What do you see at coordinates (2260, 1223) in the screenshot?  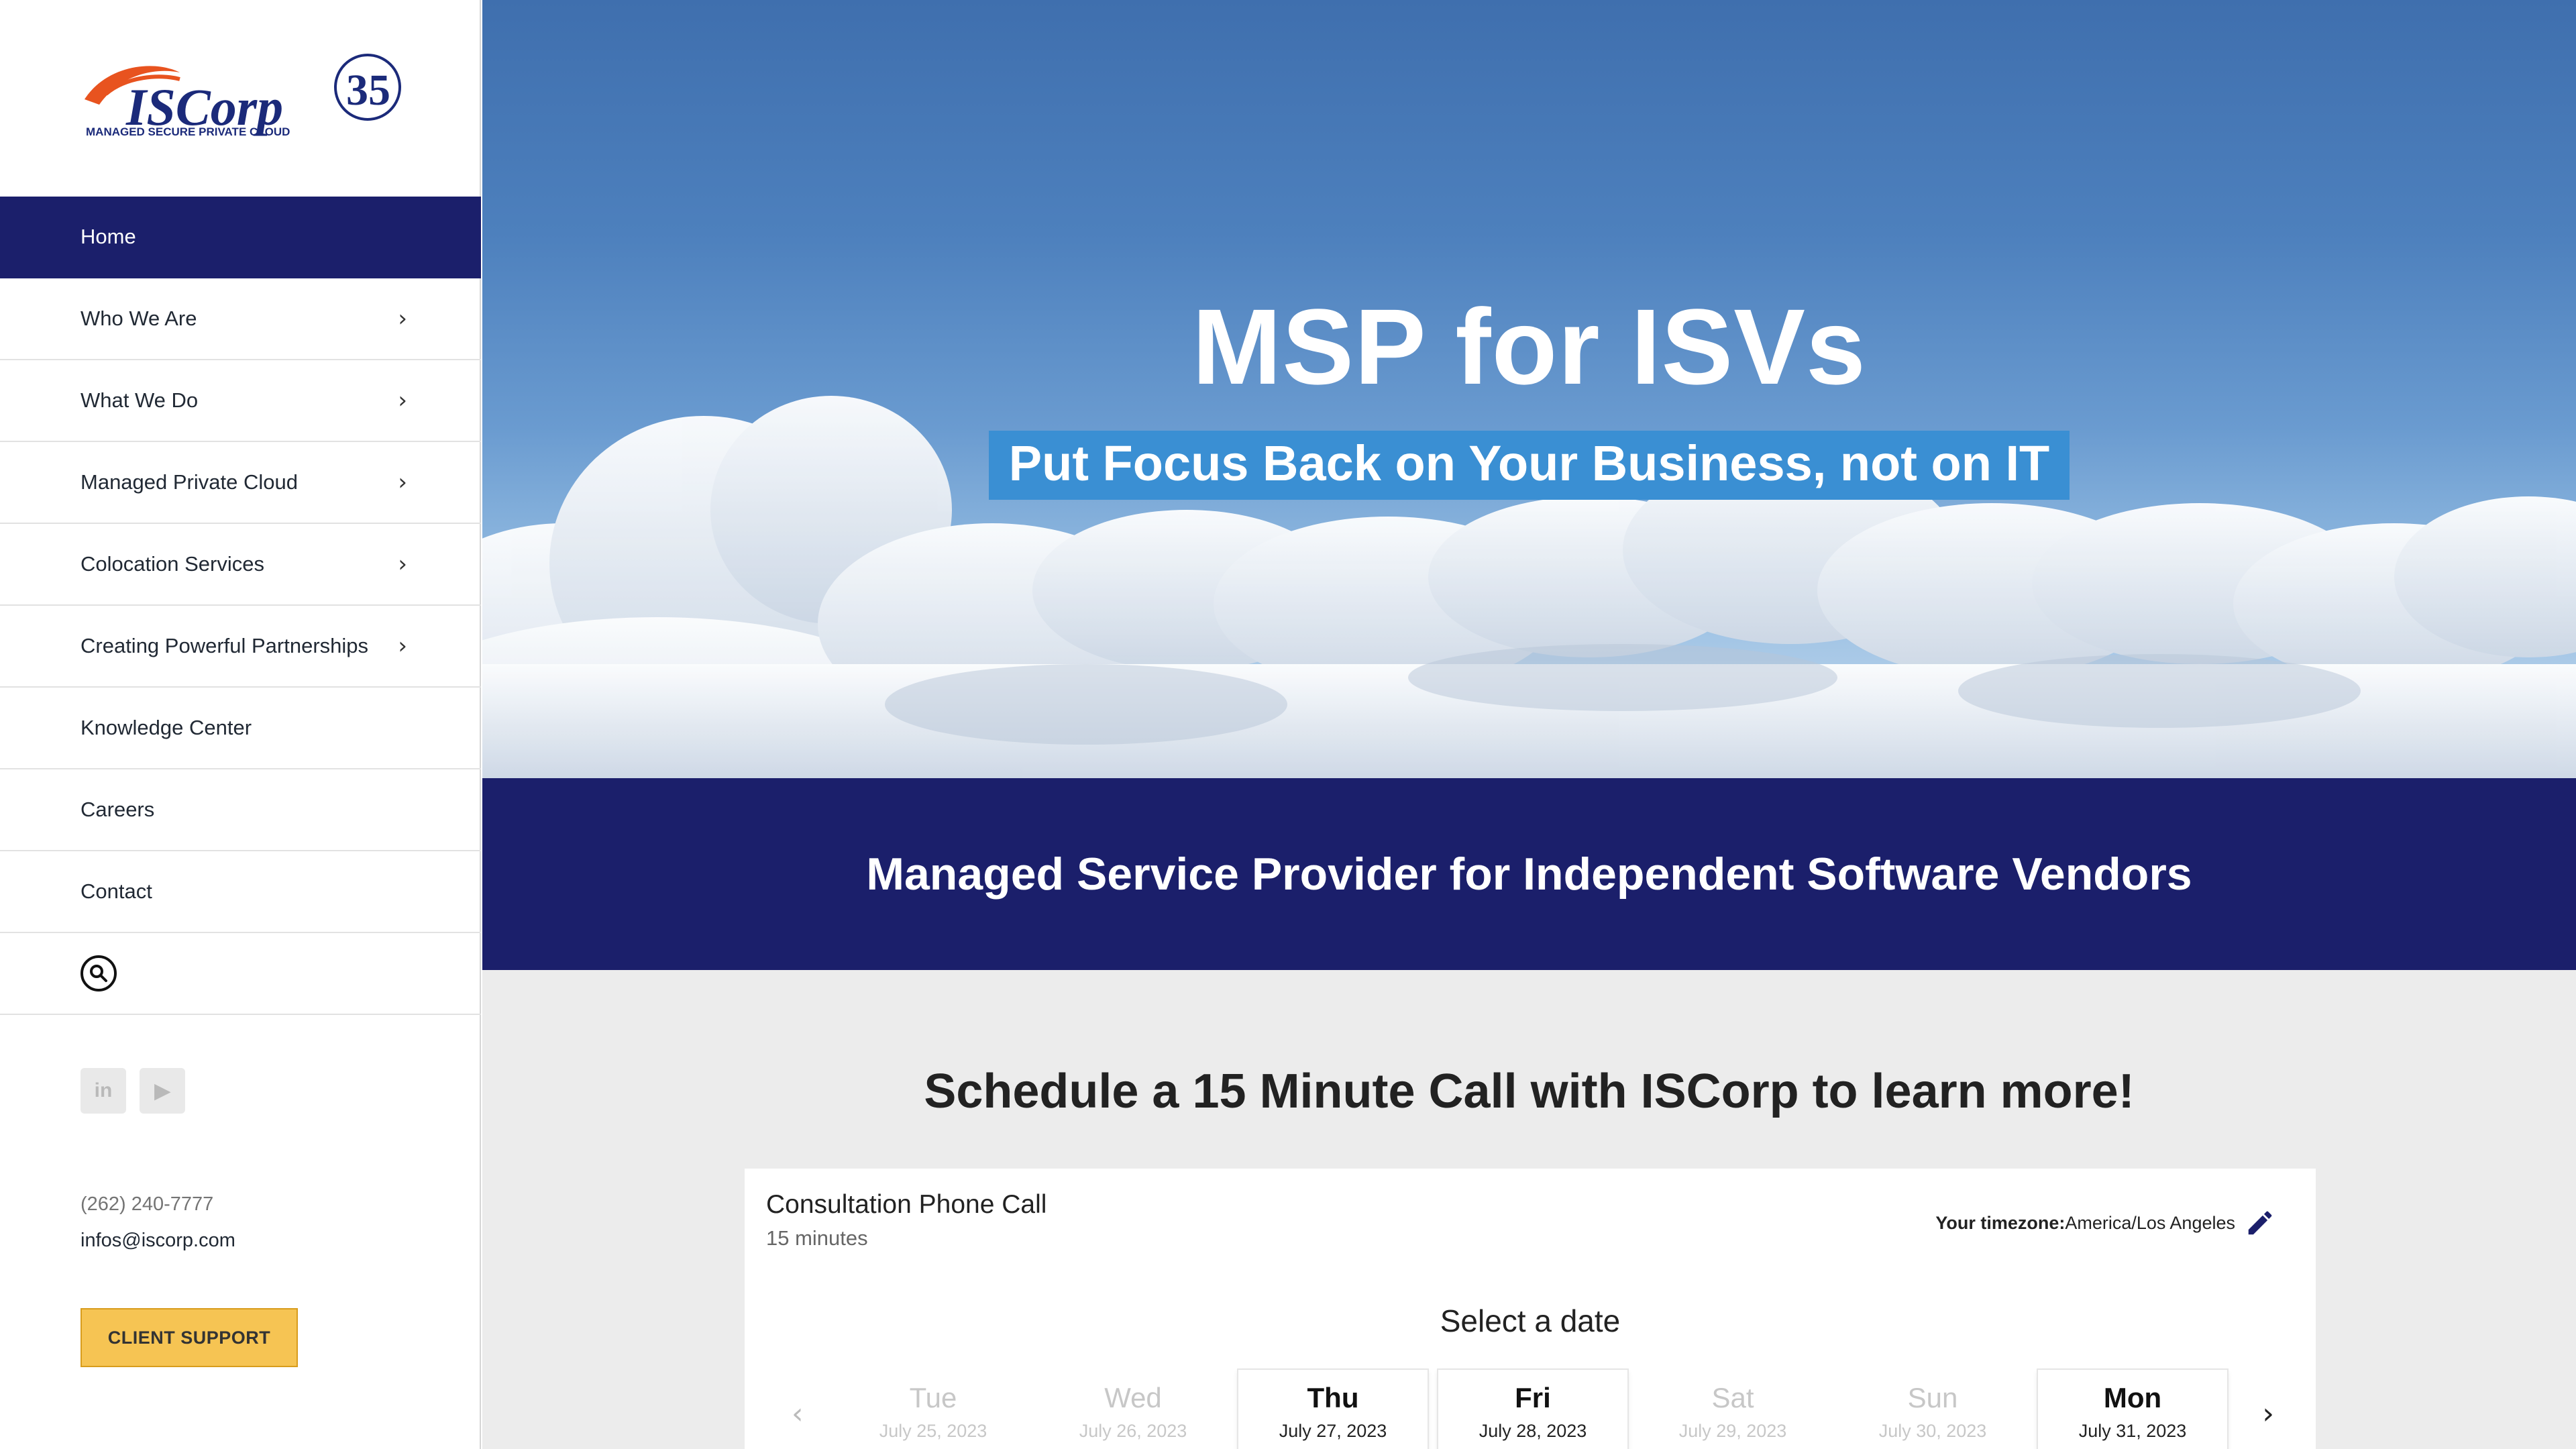 I see `edit-timezone-icon` at bounding box center [2260, 1223].